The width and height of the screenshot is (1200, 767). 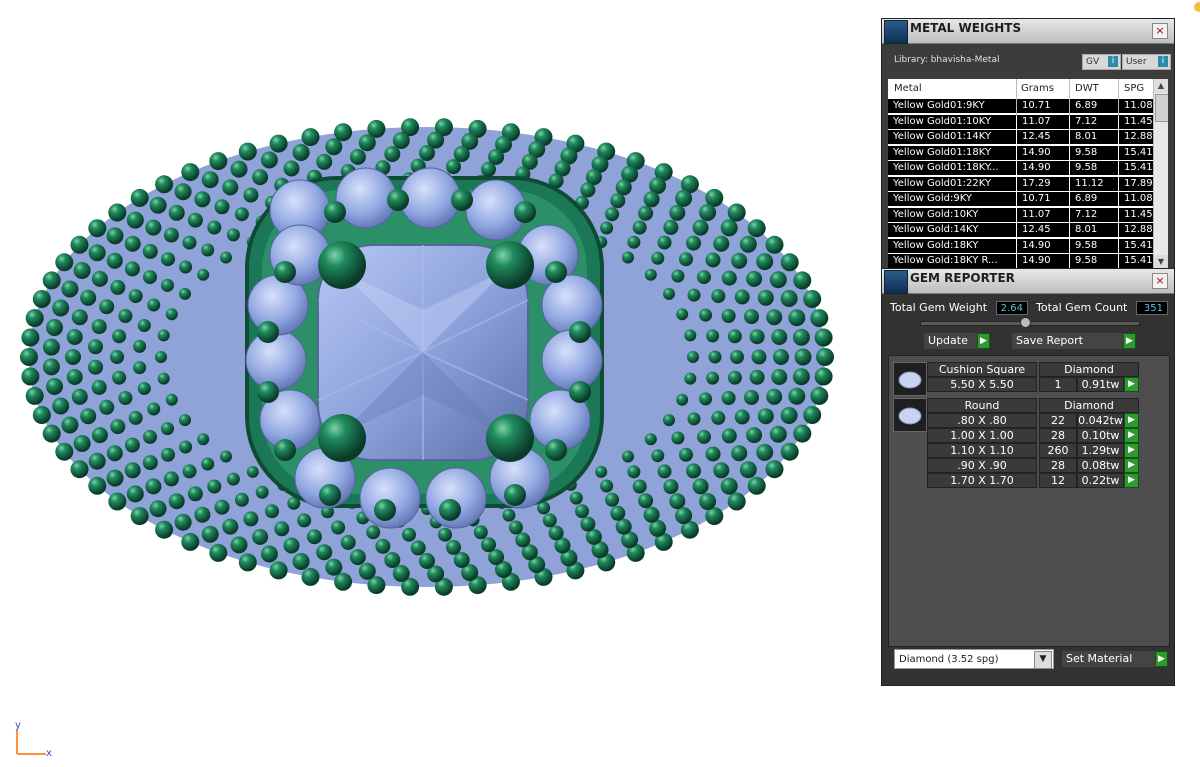 What do you see at coordinates (1021, 261) in the screenshot?
I see `metal-row: Yellow Gold:18KY R... 14.90 9.58 15.41` at bounding box center [1021, 261].